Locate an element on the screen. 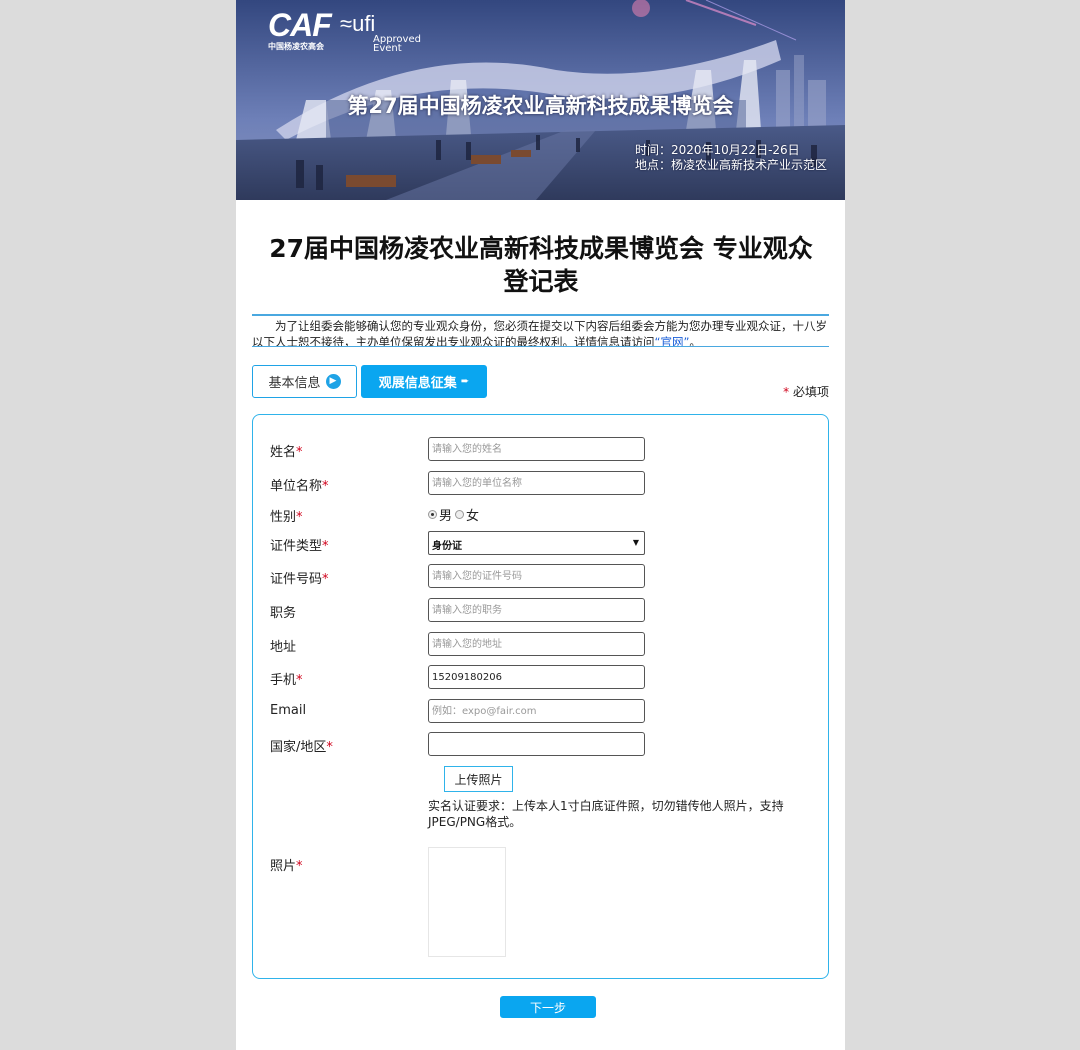  country-input is located at coordinates (536, 744).